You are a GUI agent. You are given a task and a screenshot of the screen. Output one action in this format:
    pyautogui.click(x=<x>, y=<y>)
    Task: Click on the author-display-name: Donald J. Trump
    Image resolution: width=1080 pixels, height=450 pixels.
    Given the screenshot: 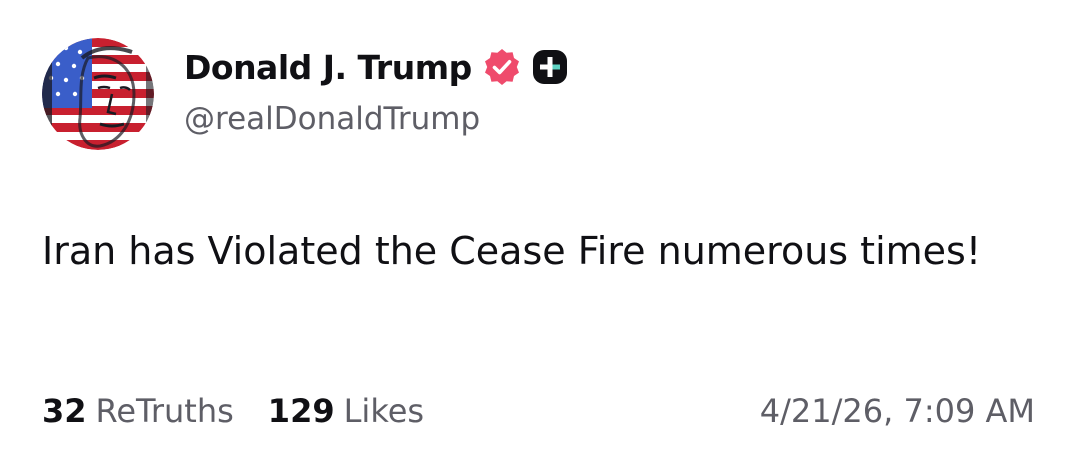 What is the action you would take?
    pyautogui.click(x=328, y=67)
    